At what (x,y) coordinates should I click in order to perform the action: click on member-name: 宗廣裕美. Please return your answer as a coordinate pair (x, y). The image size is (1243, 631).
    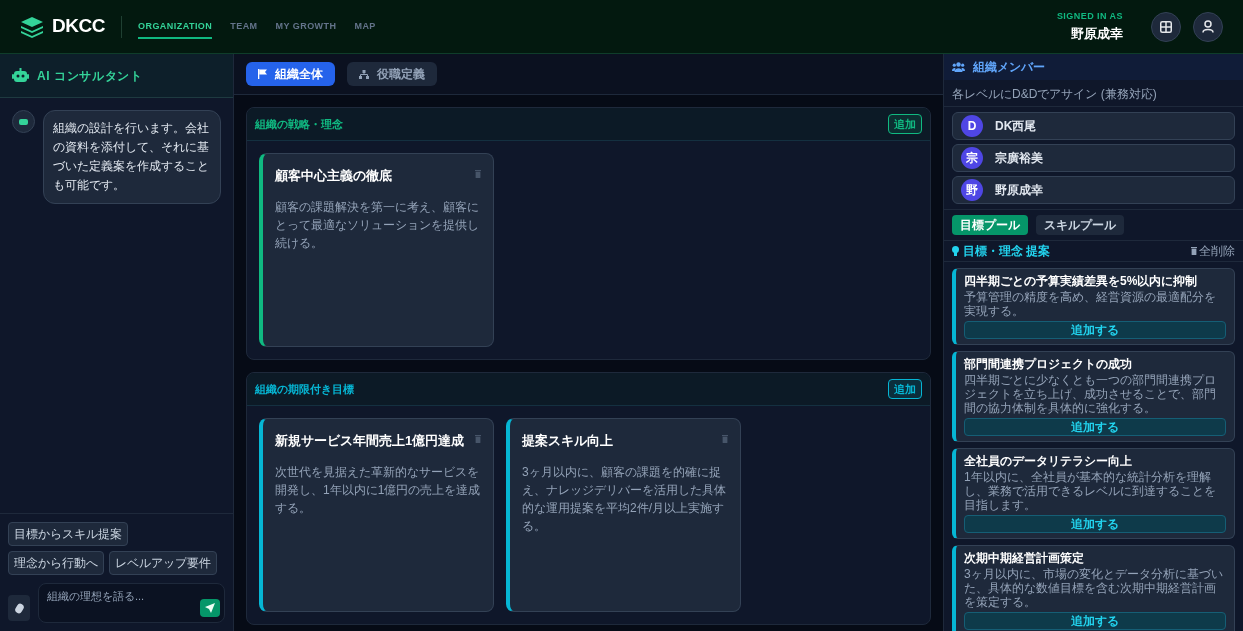
    Looking at the image, I should click on (1019, 158).